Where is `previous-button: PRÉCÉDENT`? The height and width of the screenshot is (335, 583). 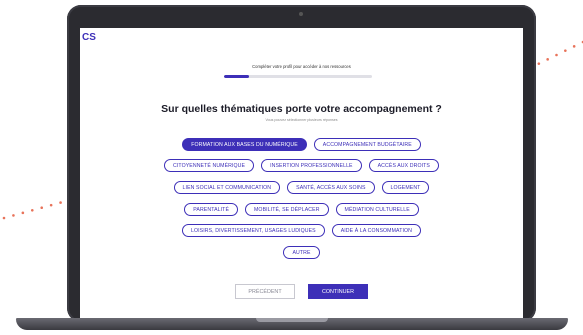 previous-button: PRÉCÉDENT is located at coordinates (265, 291).